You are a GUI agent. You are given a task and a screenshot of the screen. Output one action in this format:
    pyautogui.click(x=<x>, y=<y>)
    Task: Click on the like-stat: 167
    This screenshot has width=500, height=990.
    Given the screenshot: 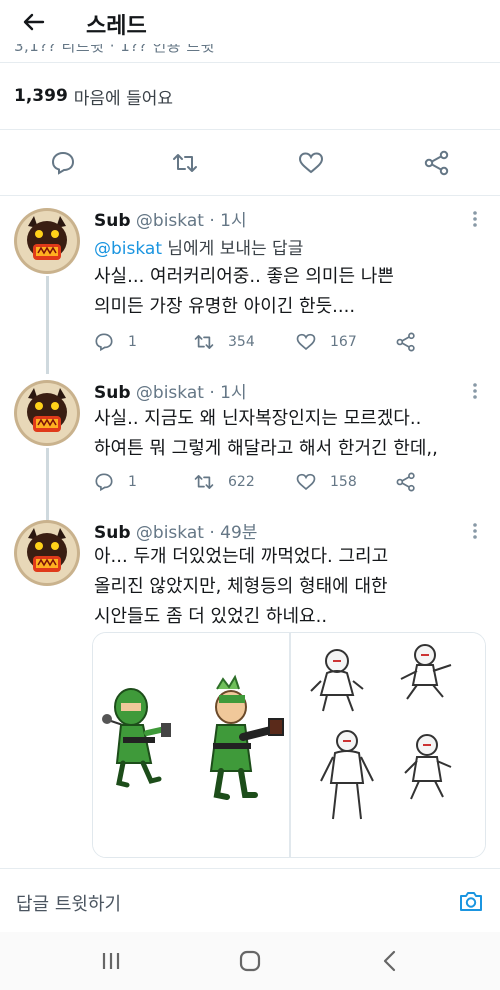 What is the action you would take?
    pyautogui.click(x=326, y=342)
    